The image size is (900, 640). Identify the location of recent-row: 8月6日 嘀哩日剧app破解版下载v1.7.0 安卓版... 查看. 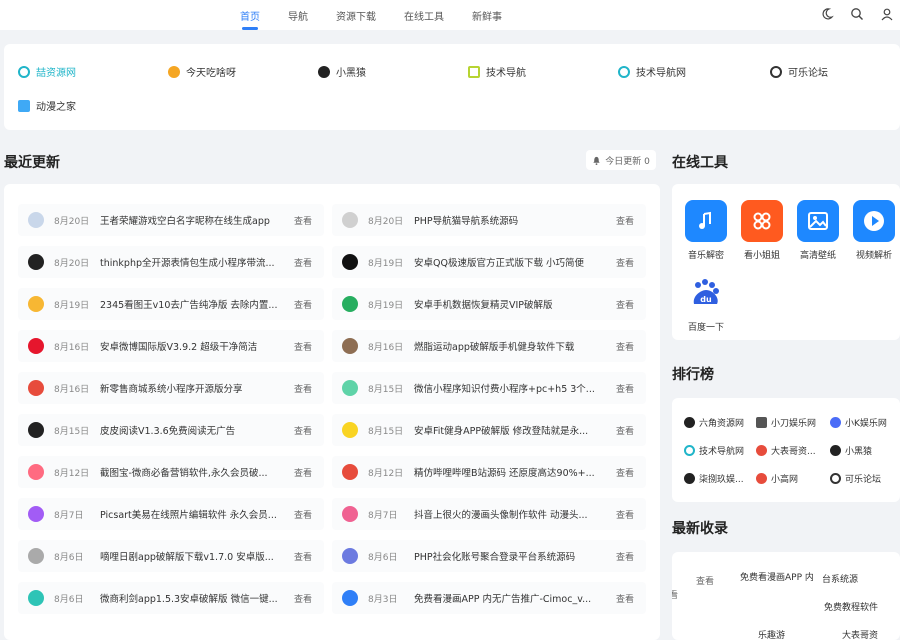
(171, 556).